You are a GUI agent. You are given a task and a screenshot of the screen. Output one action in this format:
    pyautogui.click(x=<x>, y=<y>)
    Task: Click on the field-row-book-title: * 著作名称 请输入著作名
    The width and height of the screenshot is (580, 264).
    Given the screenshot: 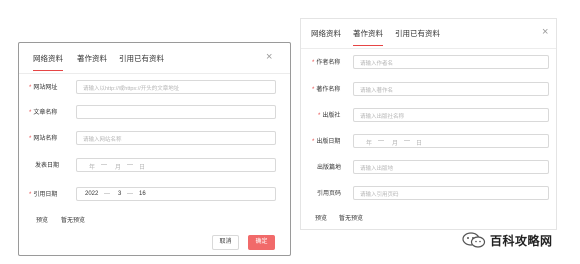 What is the action you would take?
    pyautogui.click(x=429, y=89)
    